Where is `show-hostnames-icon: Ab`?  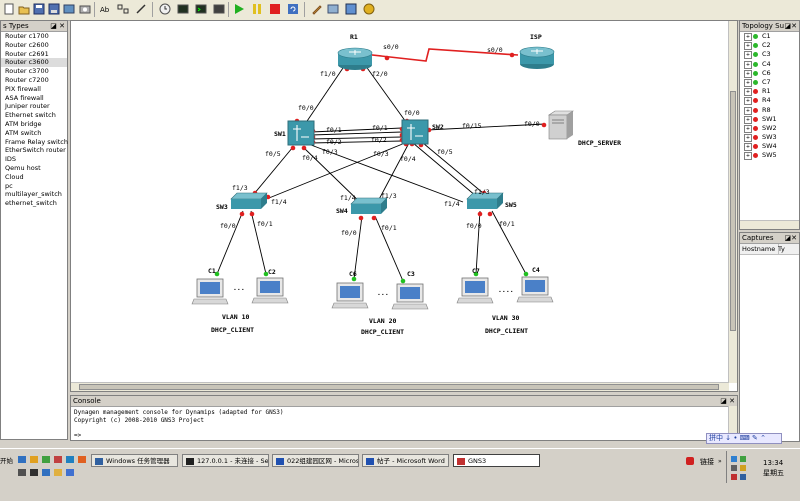
show-hostnames-icon: Ab is located at coordinates (105, 9).